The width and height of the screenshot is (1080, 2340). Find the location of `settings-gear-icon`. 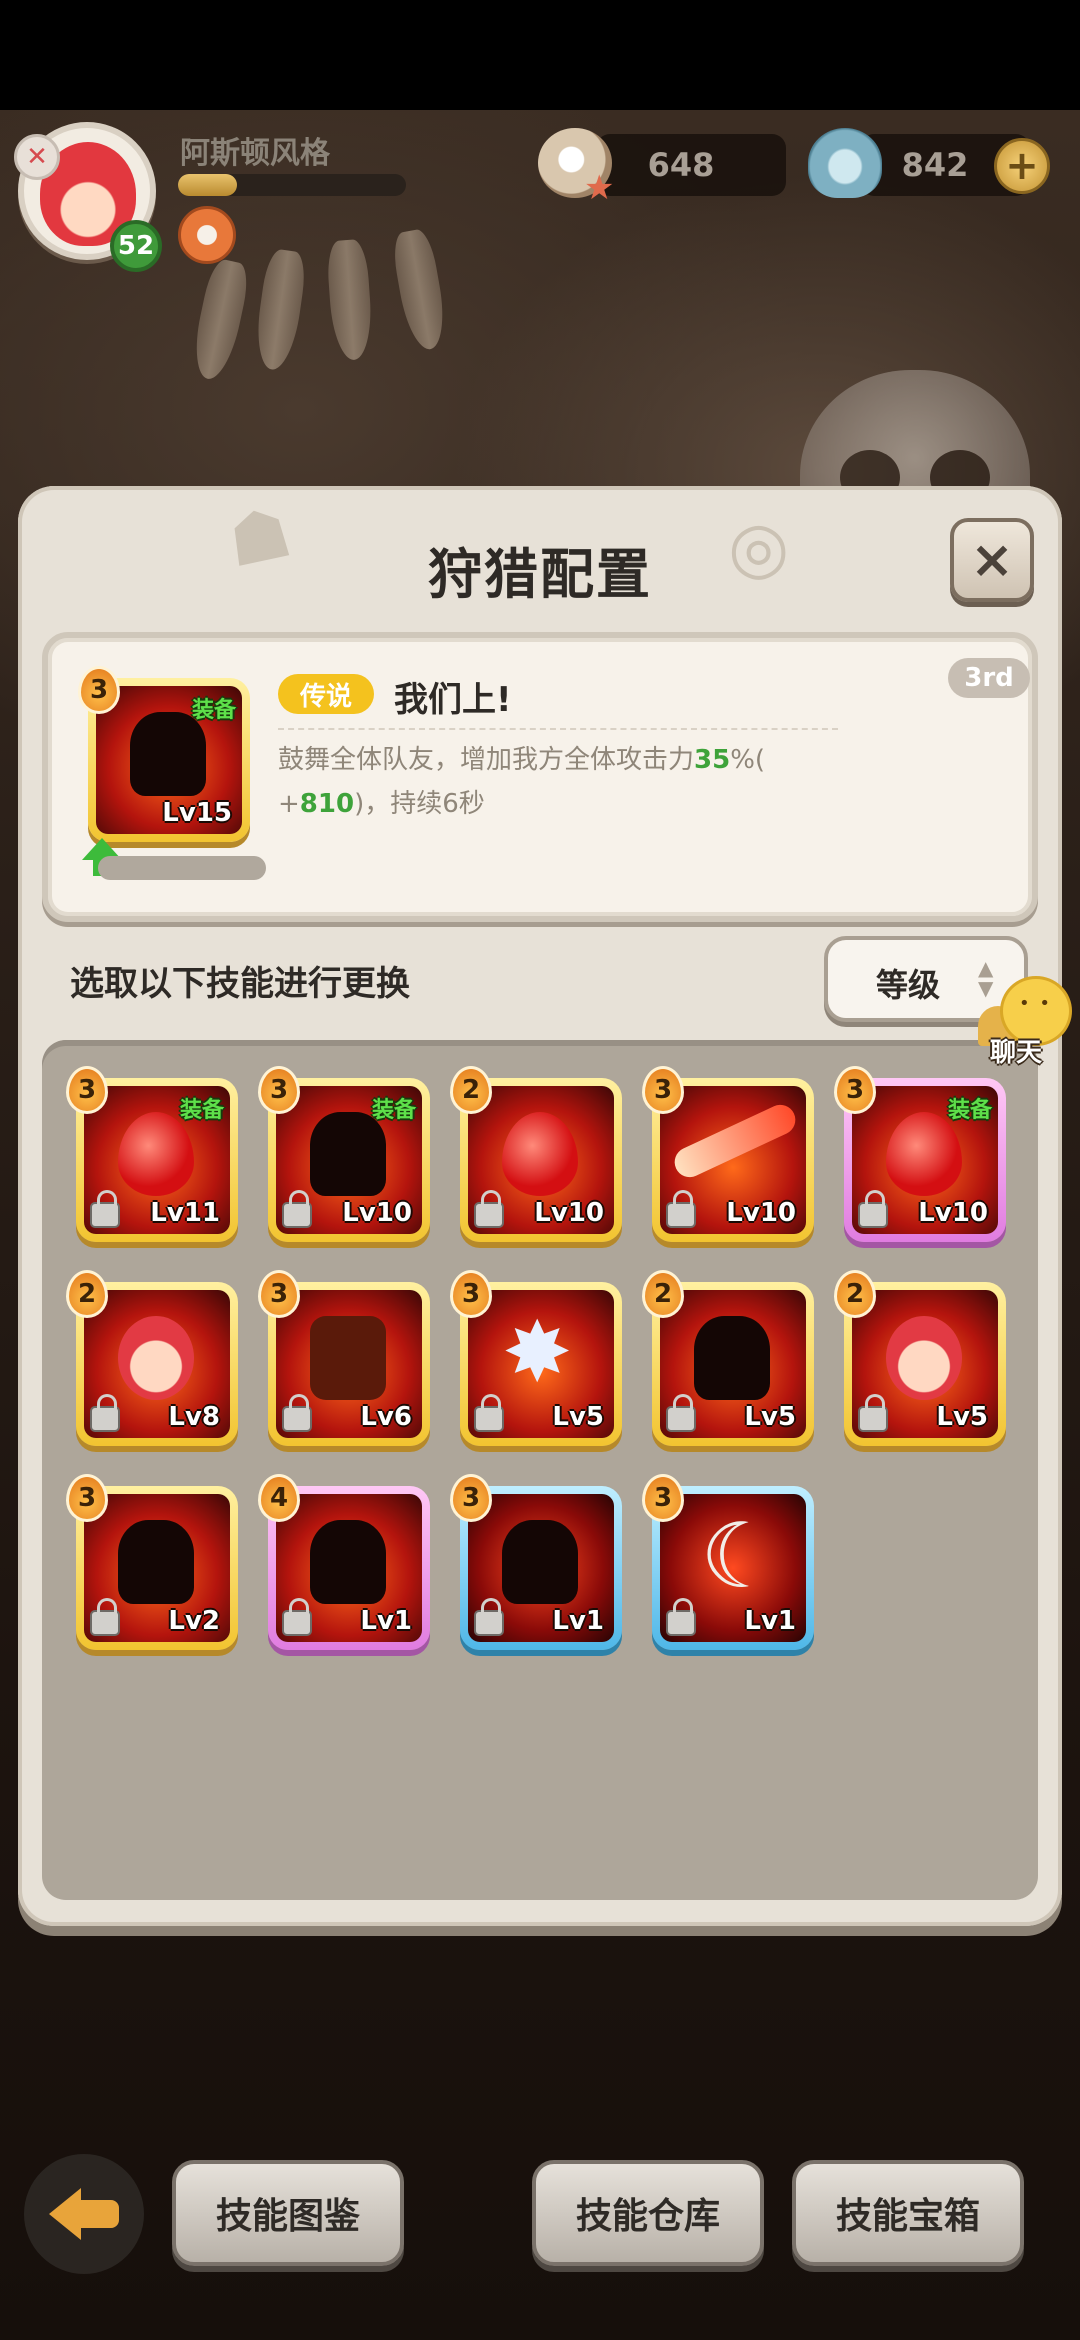

settings-gear-icon is located at coordinates (207, 235).